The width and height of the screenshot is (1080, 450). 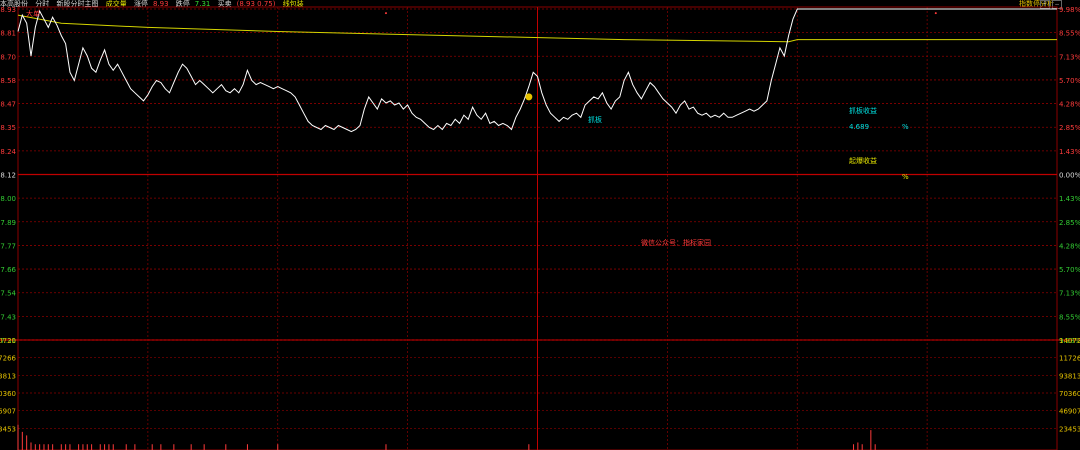 I want to click on y-tick-left: 8.35, so click(x=8, y=128).